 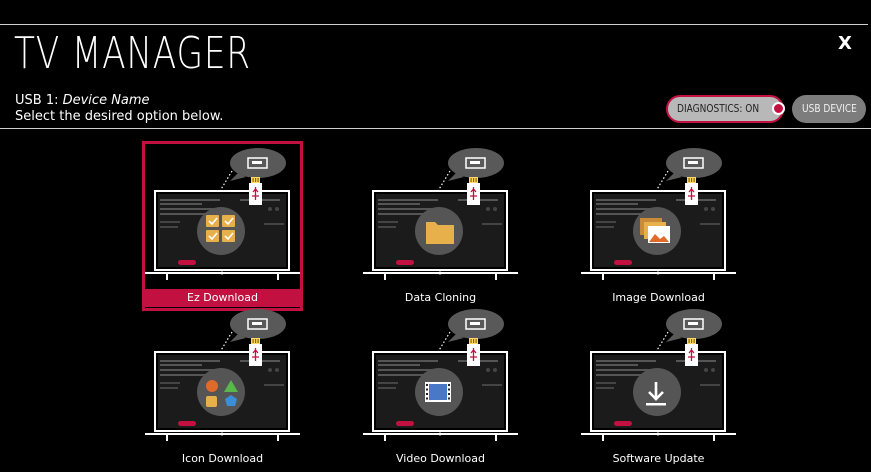 What do you see at coordinates (779, 108) in the screenshot?
I see `status-dot-icon` at bounding box center [779, 108].